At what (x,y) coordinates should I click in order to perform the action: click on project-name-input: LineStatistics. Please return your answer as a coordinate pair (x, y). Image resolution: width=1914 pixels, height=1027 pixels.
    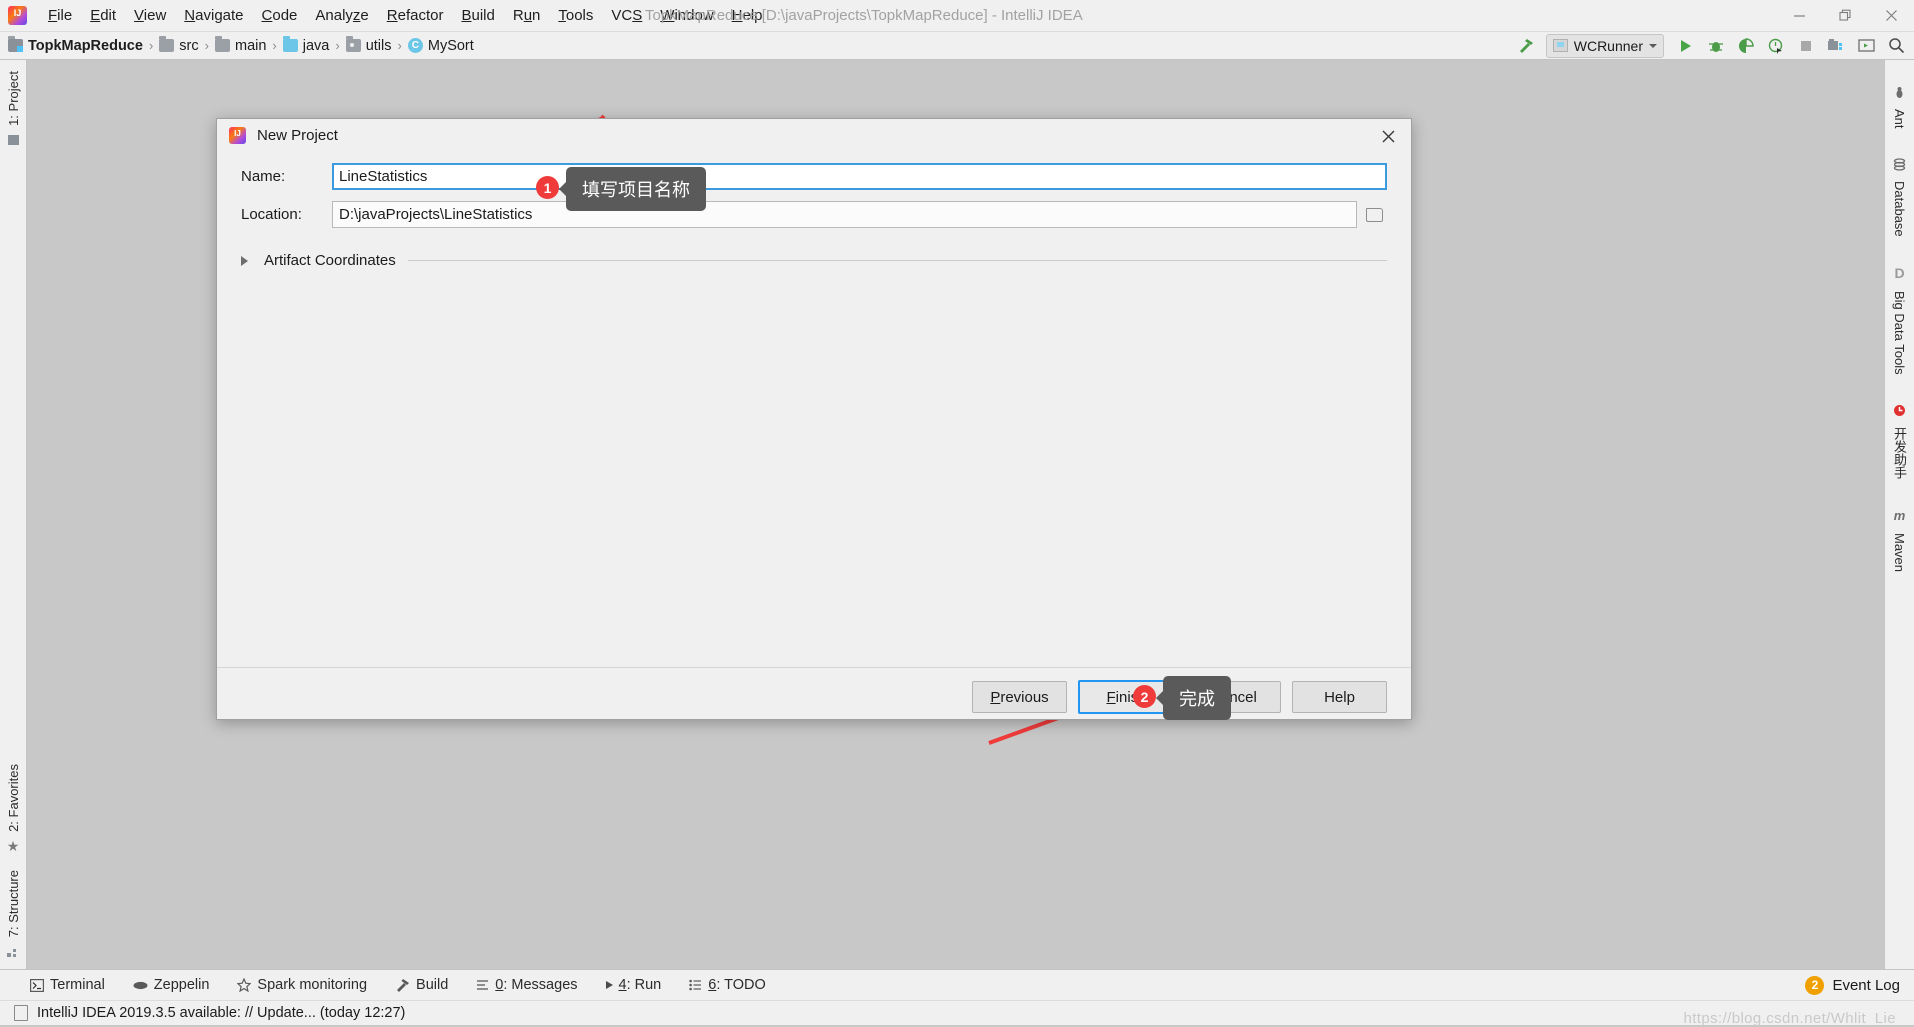
    Looking at the image, I should click on (859, 176).